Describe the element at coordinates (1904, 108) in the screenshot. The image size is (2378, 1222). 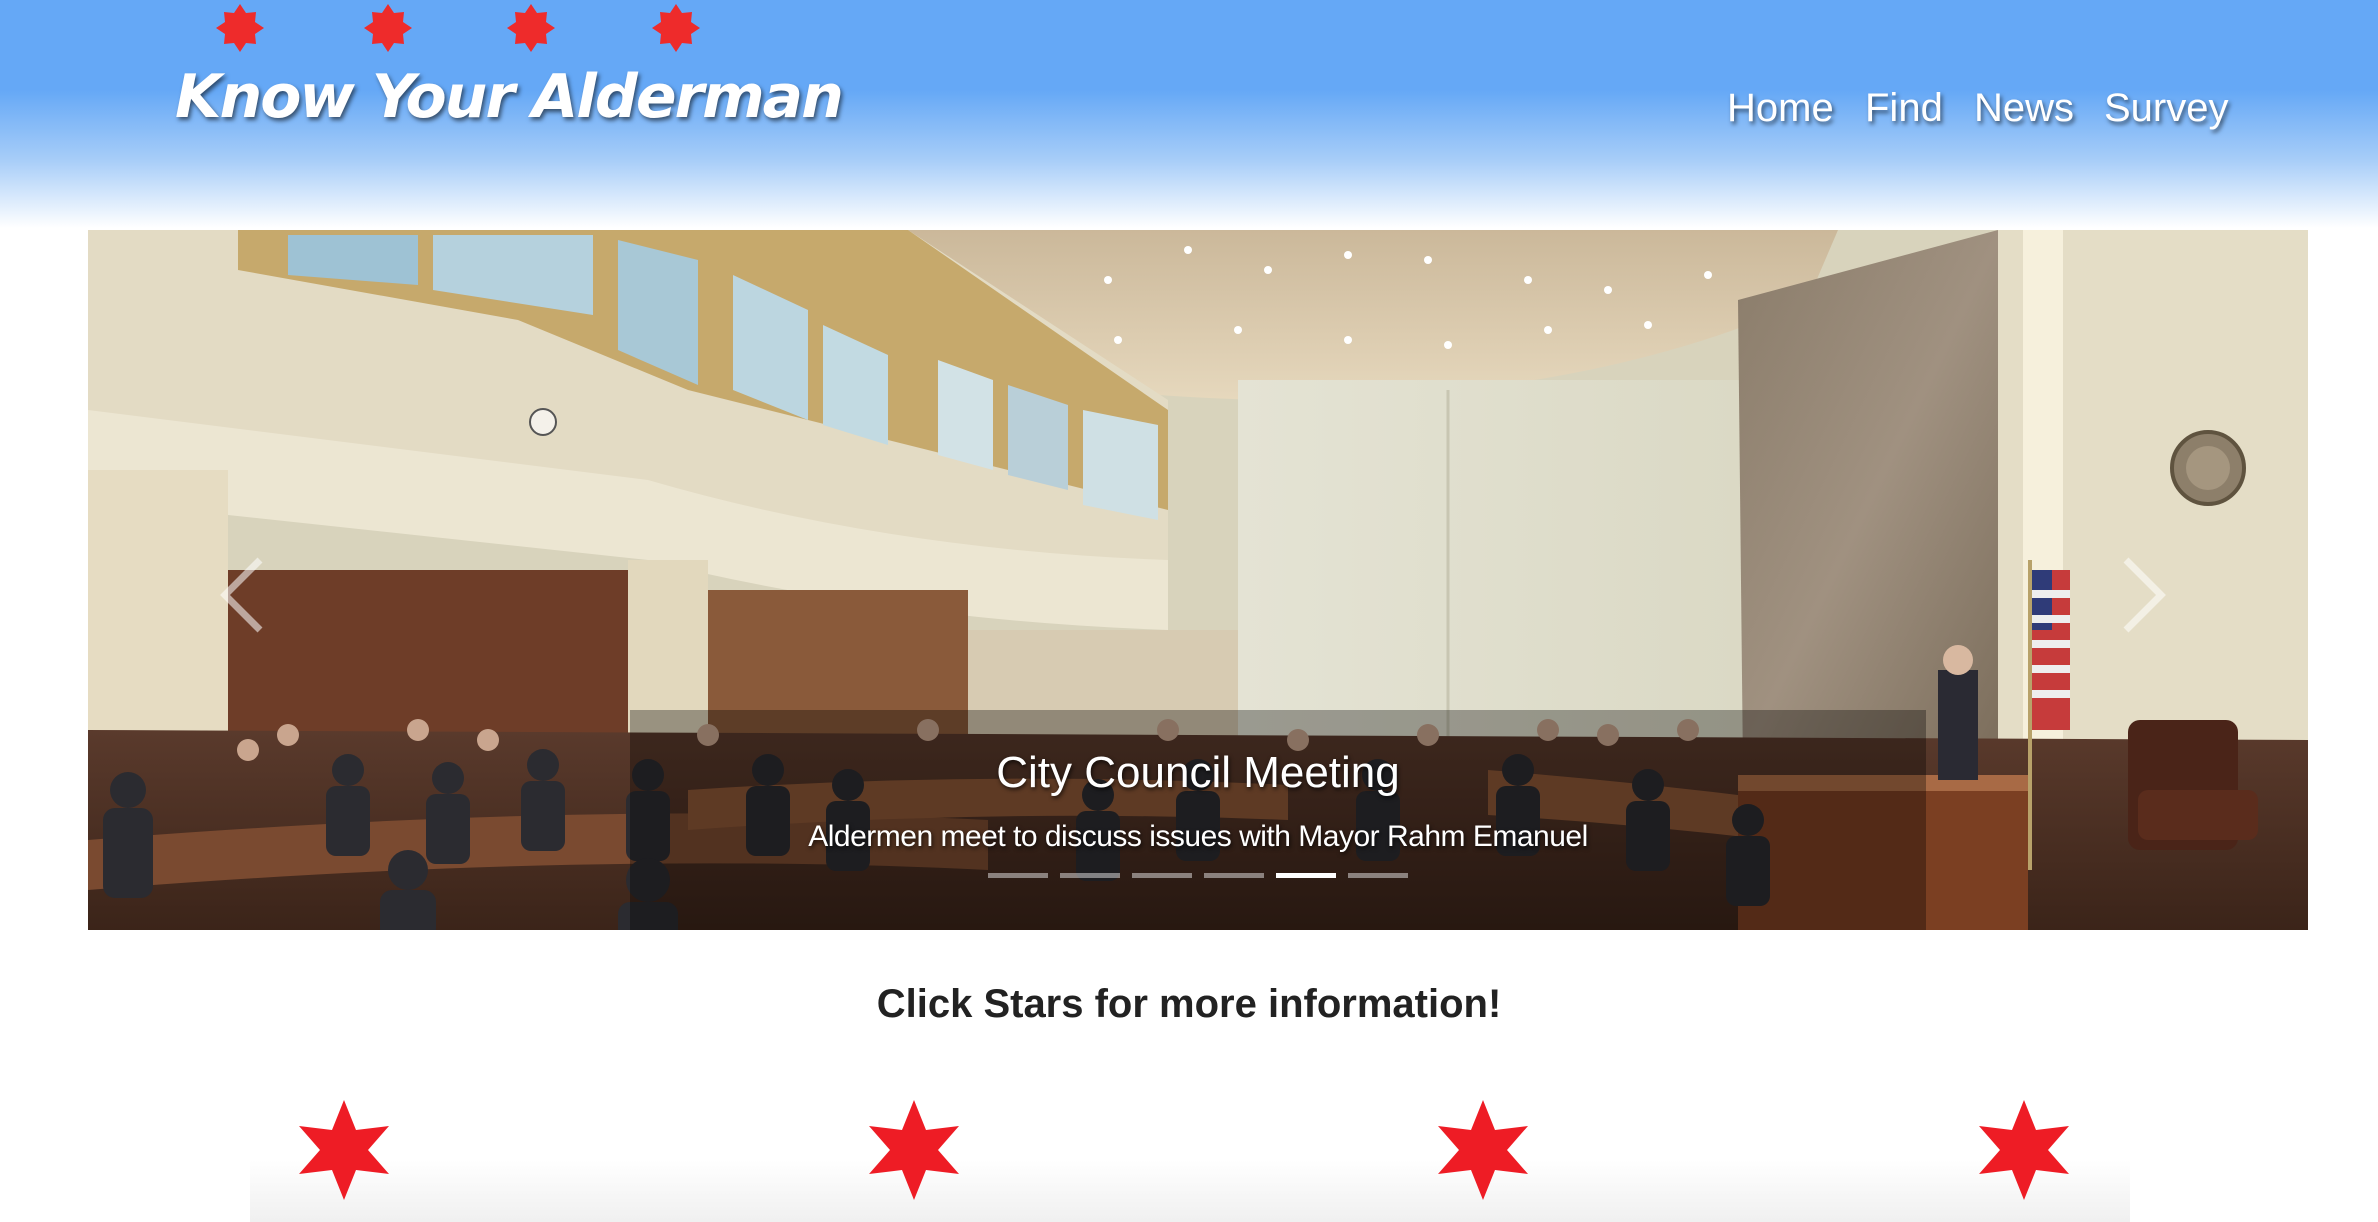
I see `nav-find: Find` at that location.